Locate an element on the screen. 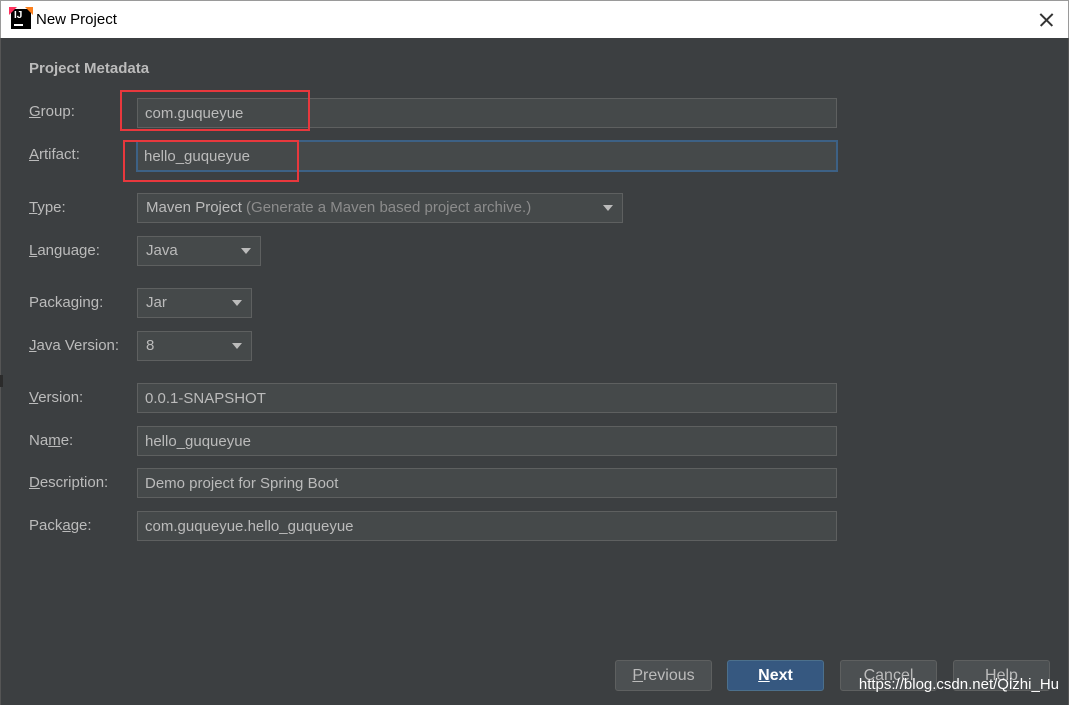 This screenshot has width=1069, height=705. previous-button: Previous is located at coordinates (663, 675).